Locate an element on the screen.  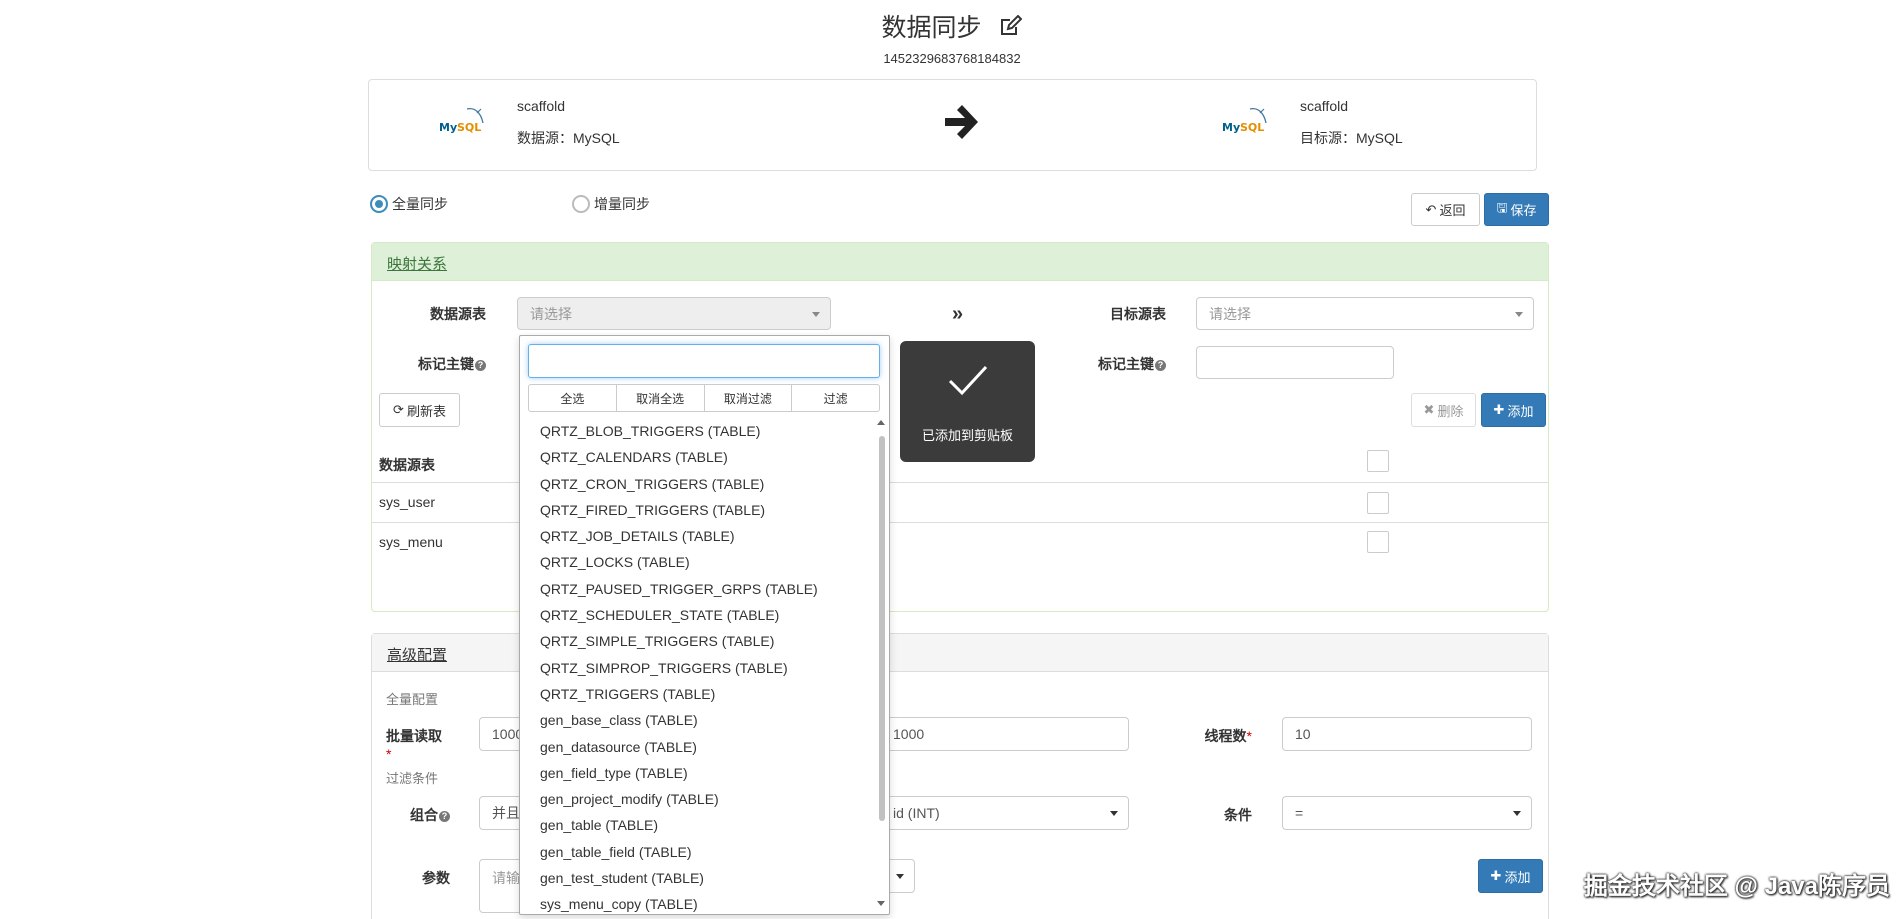
list-item: QRTZ_FIRED_TRIGGERS (TABLE) is located at coordinates (697, 510).